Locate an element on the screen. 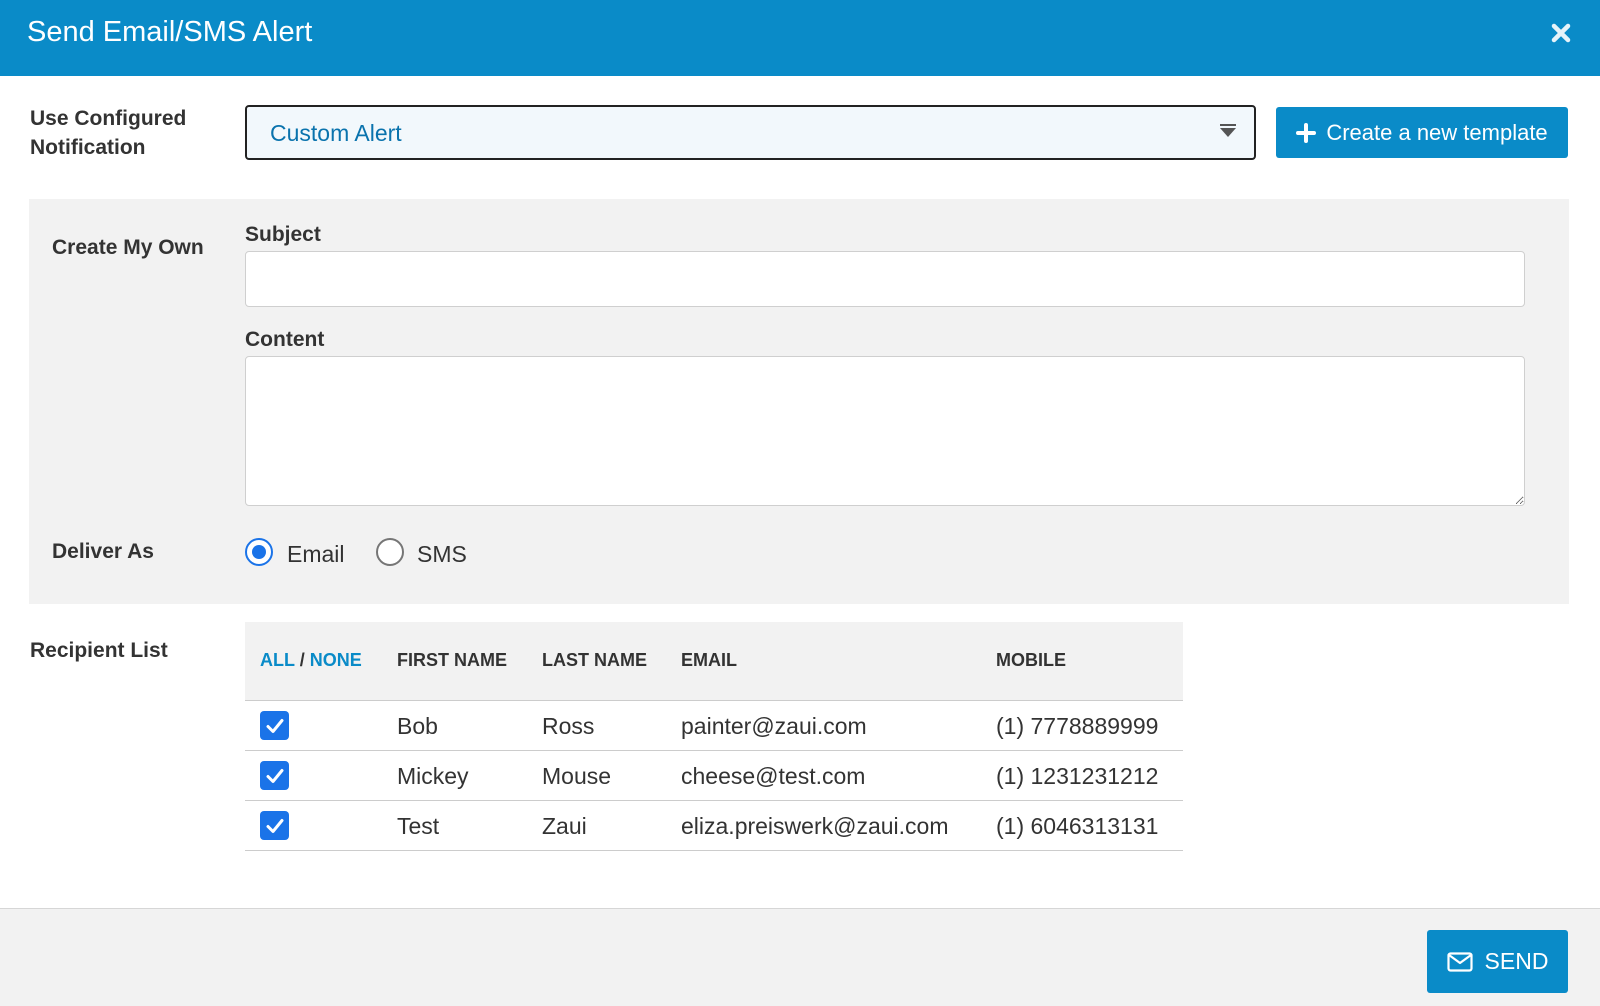 This screenshot has height=1006, width=1600. create-template-button: Create a new template is located at coordinates (1422, 132).